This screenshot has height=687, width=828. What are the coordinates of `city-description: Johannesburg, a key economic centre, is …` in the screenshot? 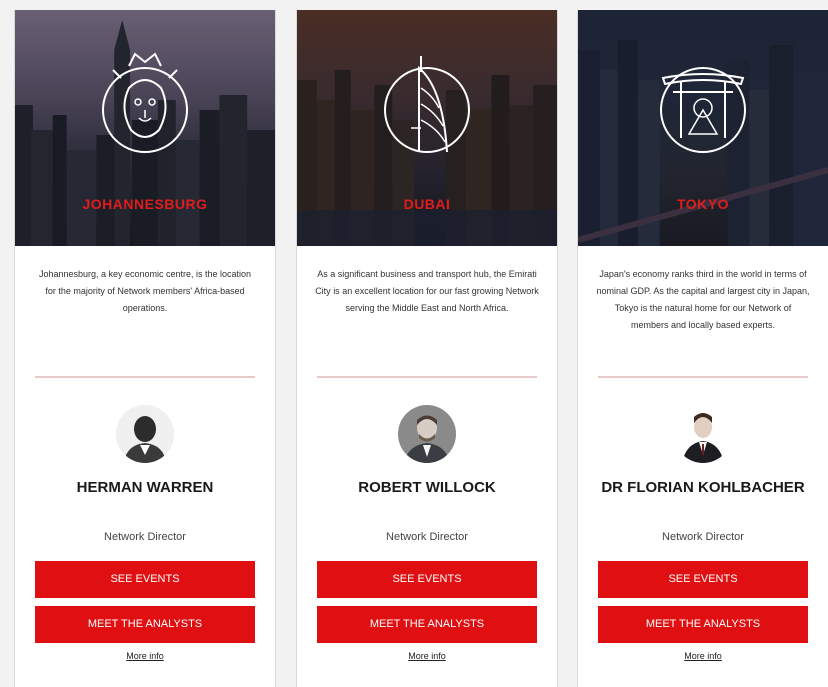 It's located at (145, 291).